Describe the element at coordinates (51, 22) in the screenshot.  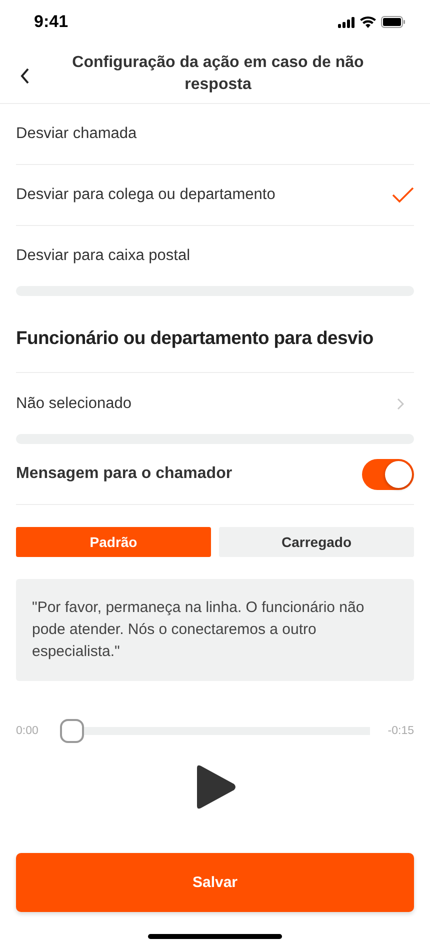
I see `status-time: 9:41` at that location.